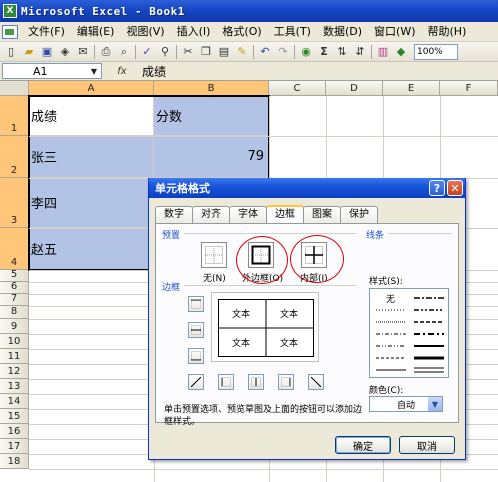 The image size is (498, 482). I want to click on save-icon: ▣, so click(47, 52).